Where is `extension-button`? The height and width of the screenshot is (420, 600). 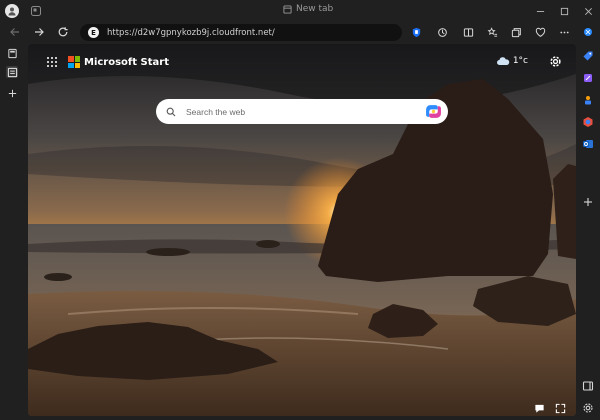
extension-button is located at coordinates (442, 32).